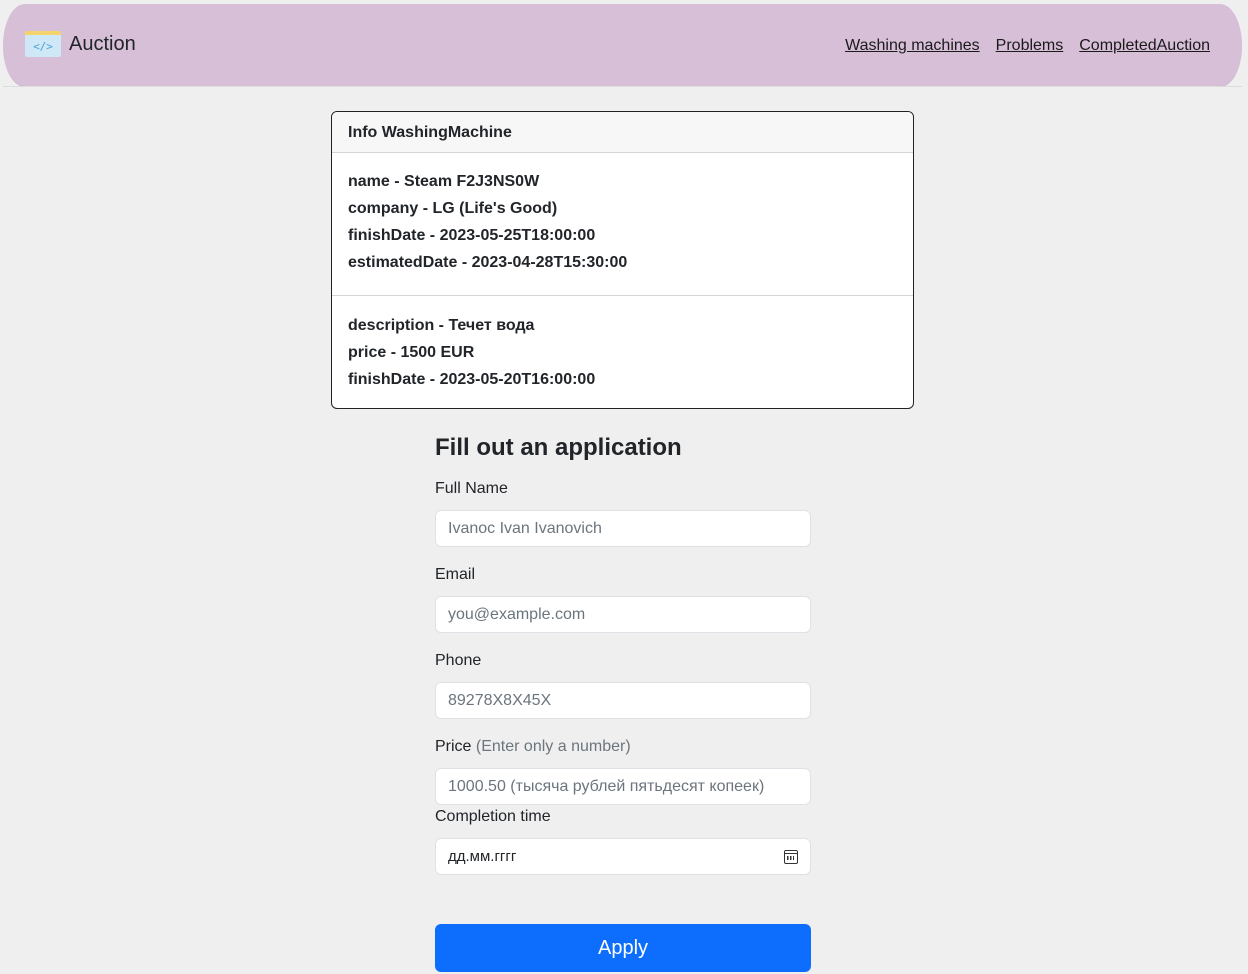  What do you see at coordinates (441, 325) in the screenshot?
I see `problem-description: description - Течет вода` at bounding box center [441, 325].